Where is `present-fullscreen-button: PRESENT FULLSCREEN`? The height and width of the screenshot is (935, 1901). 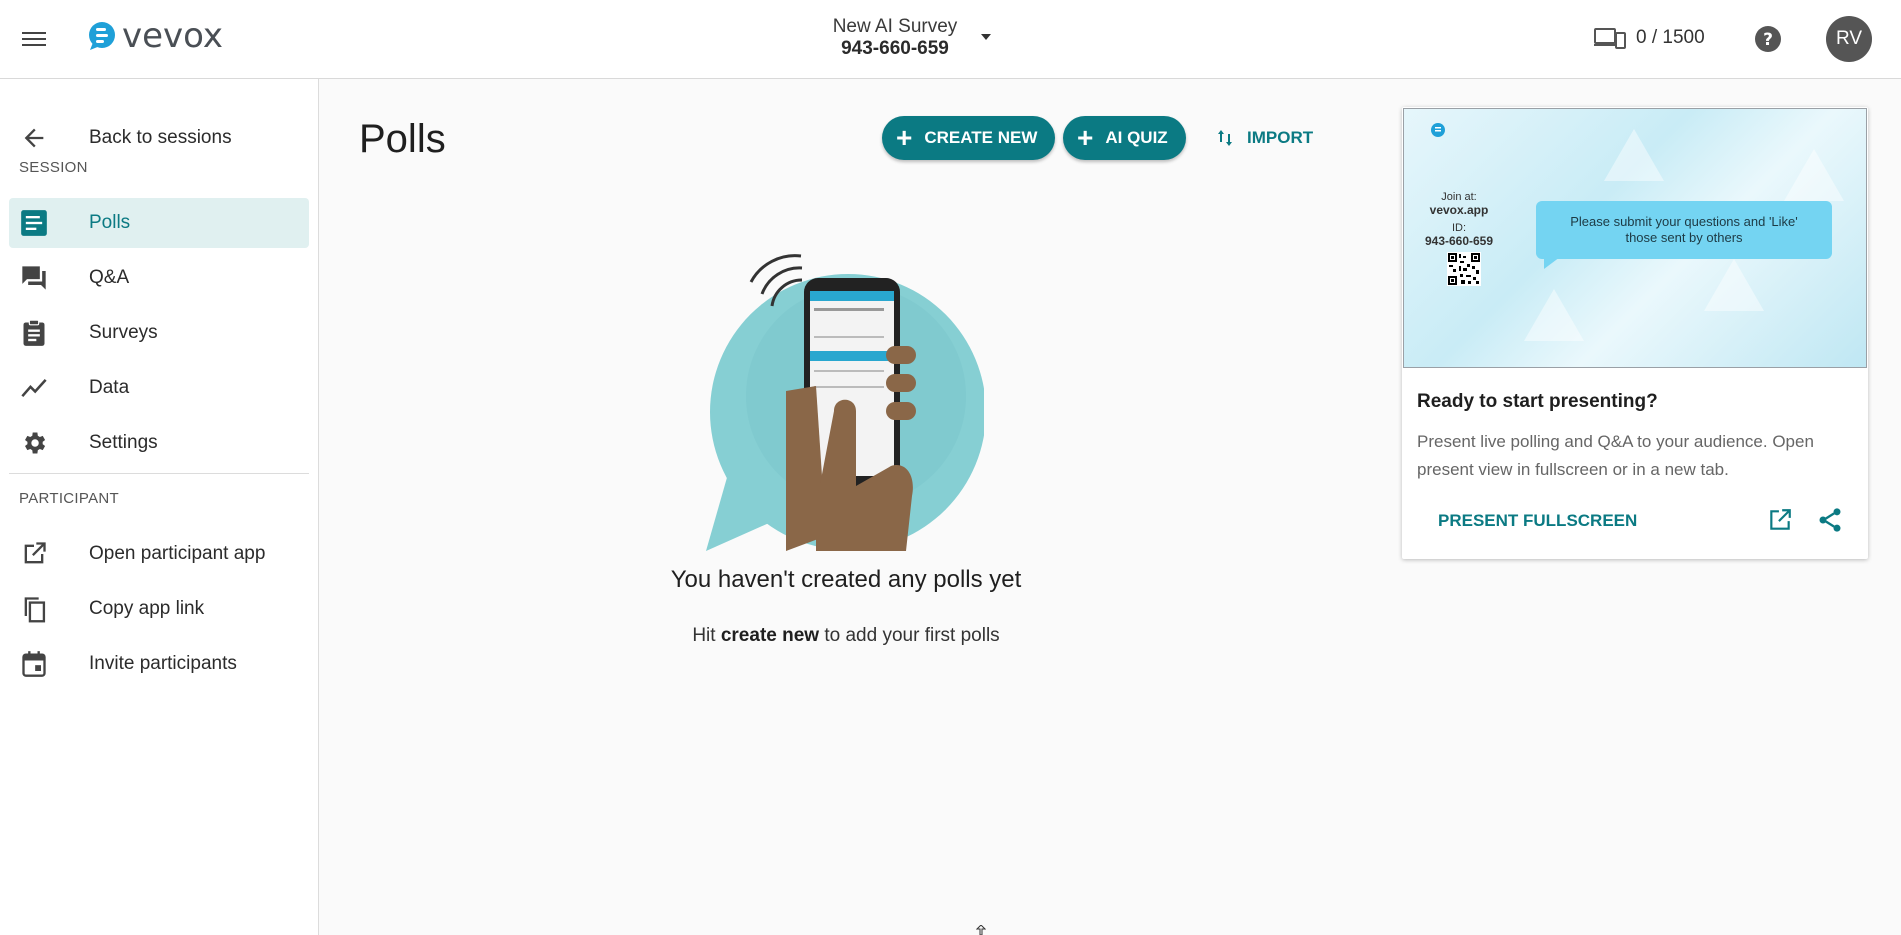
present-fullscreen-button: PRESENT FULLSCREEN is located at coordinates (1537, 521).